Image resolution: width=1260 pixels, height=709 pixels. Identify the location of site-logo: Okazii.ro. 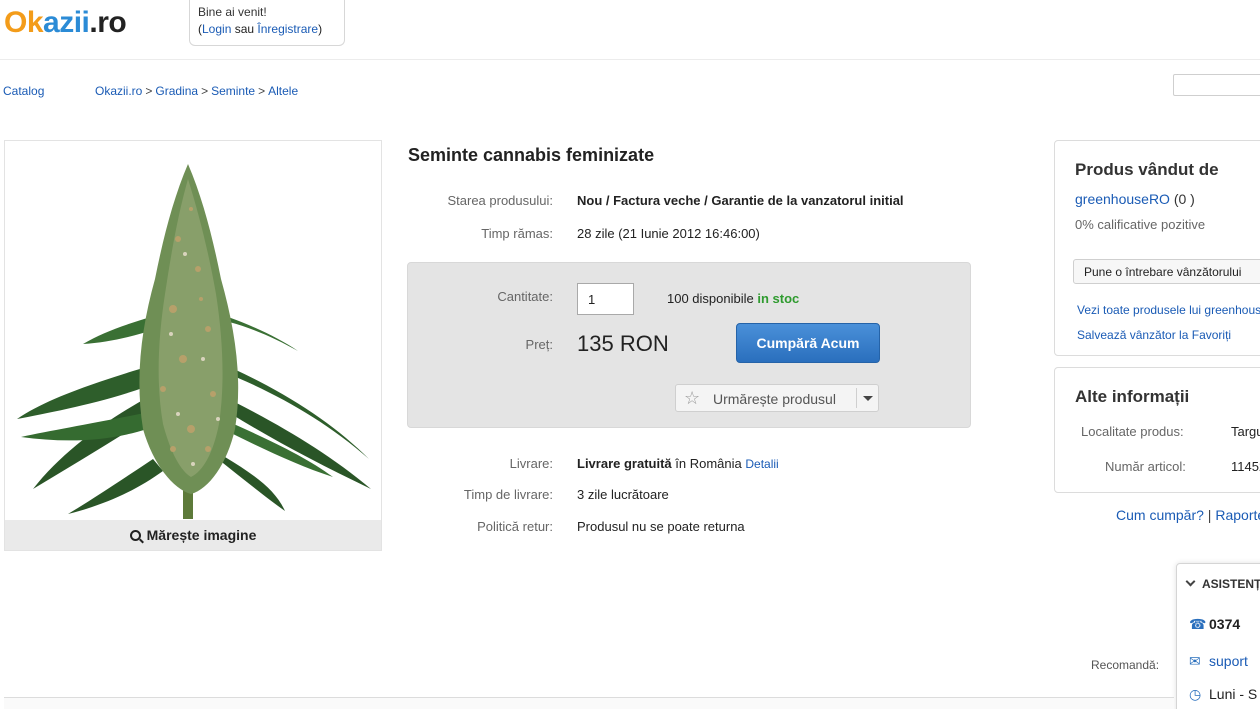
(65, 23).